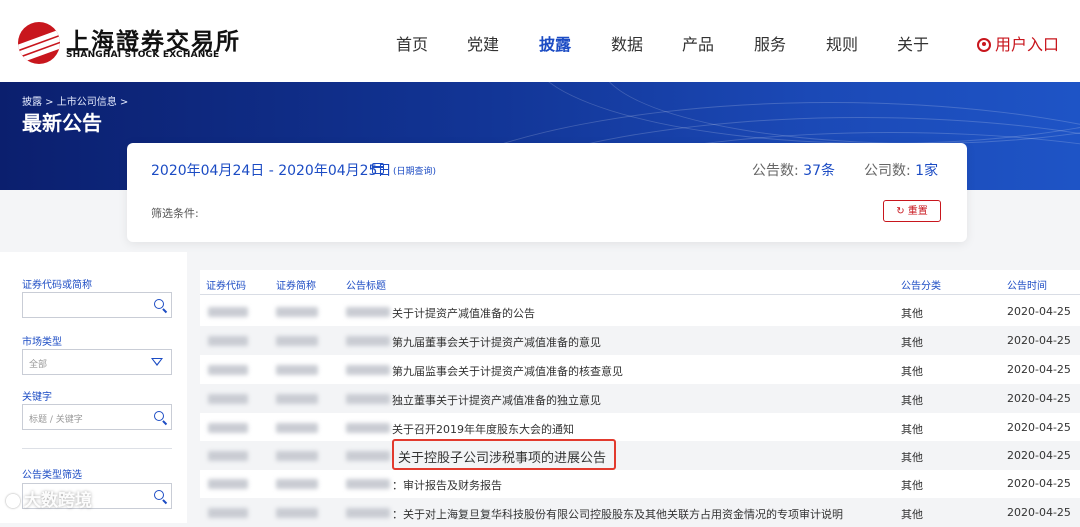 The width and height of the screenshot is (1080, 527). What do you see at coordinates (921, 284) in the screenshot?
I see `column-header-category: 公告分类` at bounding box center [921, 284].